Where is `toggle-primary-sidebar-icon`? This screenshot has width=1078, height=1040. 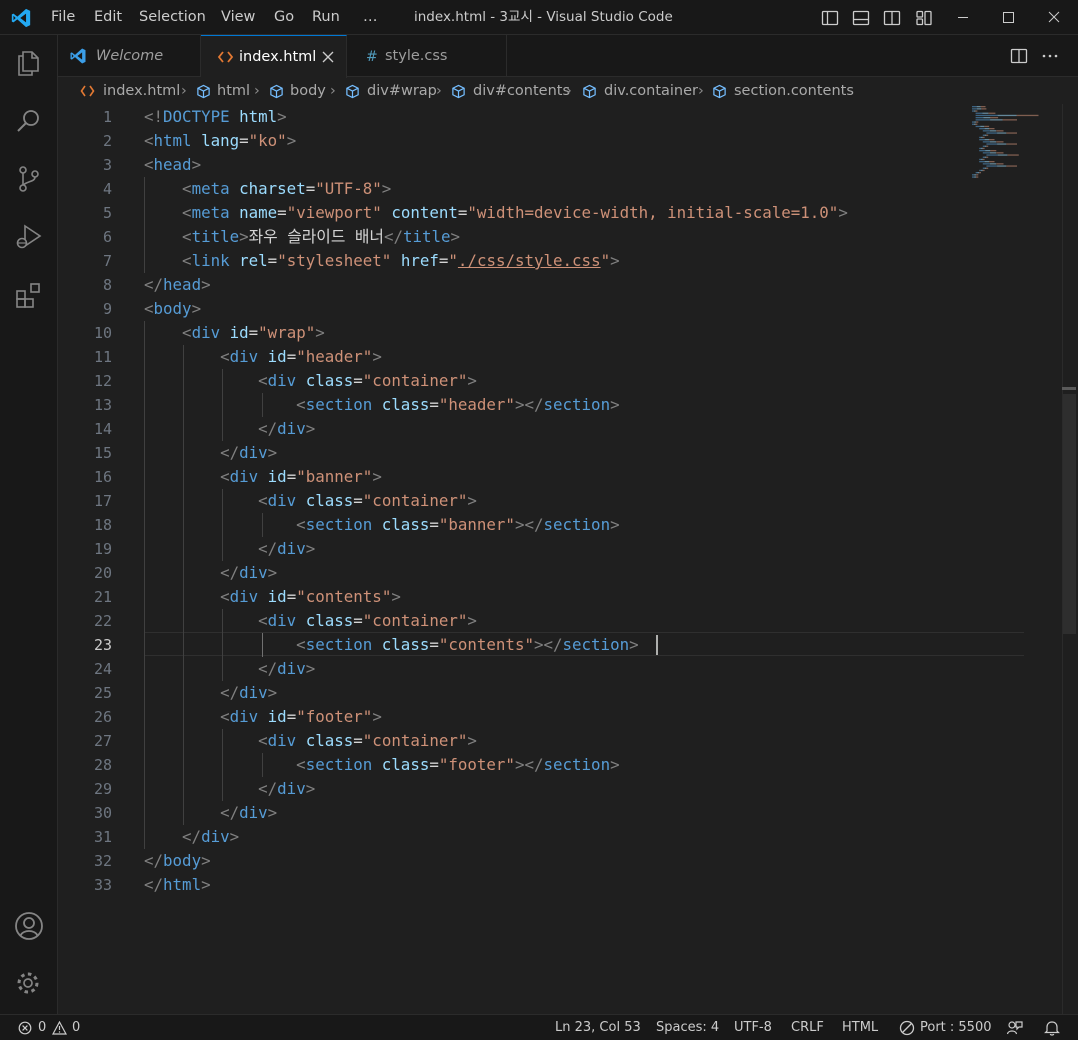
toggle-primary-sidebar-icon is located at coordinates (830, 18).